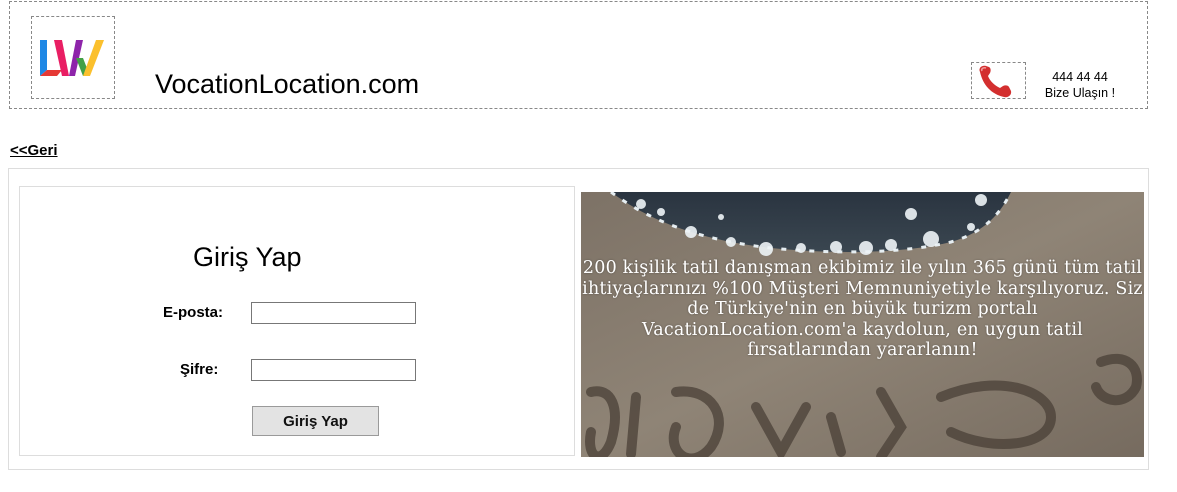 This screenshot has height=492, width=1177. I want to click on email-input, so click(333, 313).